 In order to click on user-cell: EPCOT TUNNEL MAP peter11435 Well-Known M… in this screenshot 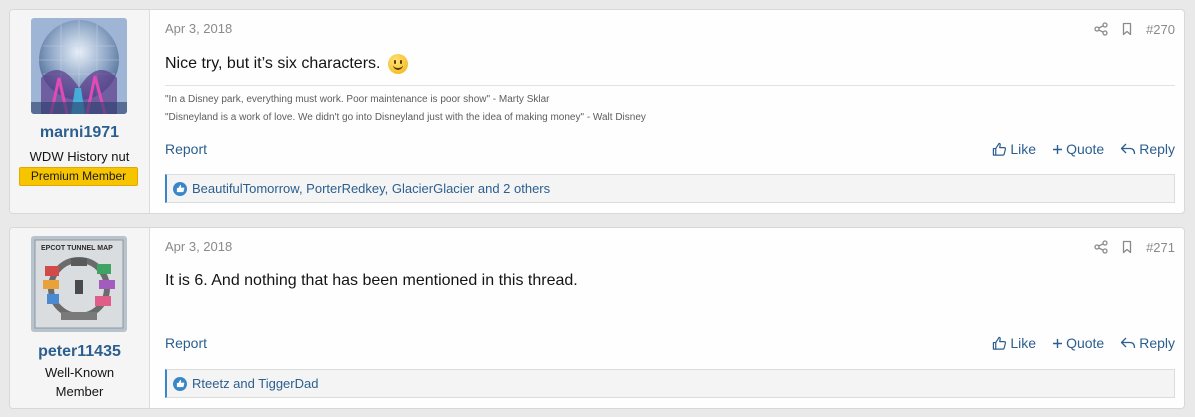, I will do `click(80, 318)`.